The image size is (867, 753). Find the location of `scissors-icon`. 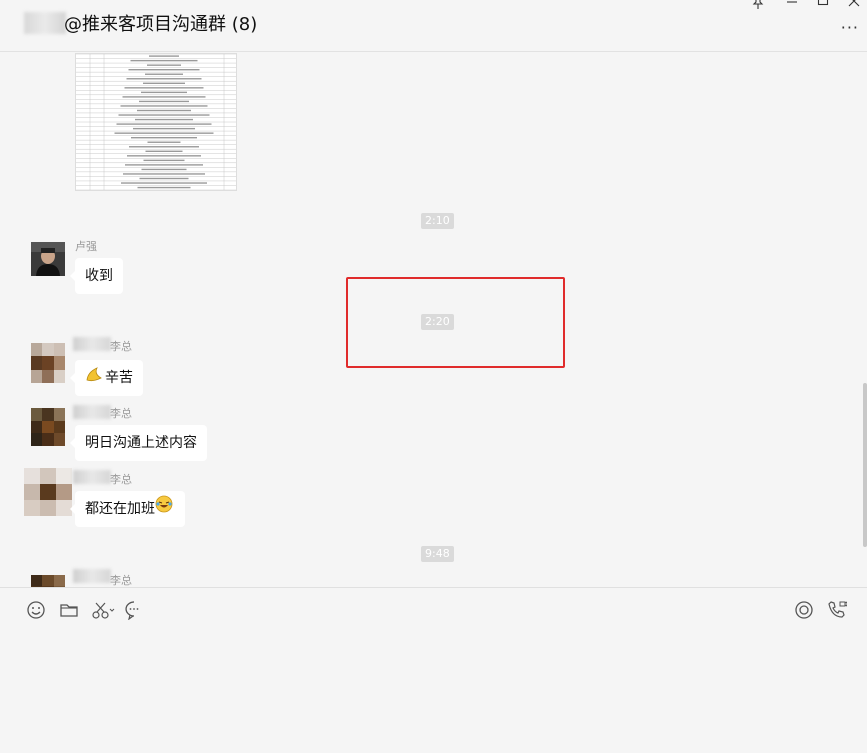

scissors-icon is located at coordinates (104, 610).